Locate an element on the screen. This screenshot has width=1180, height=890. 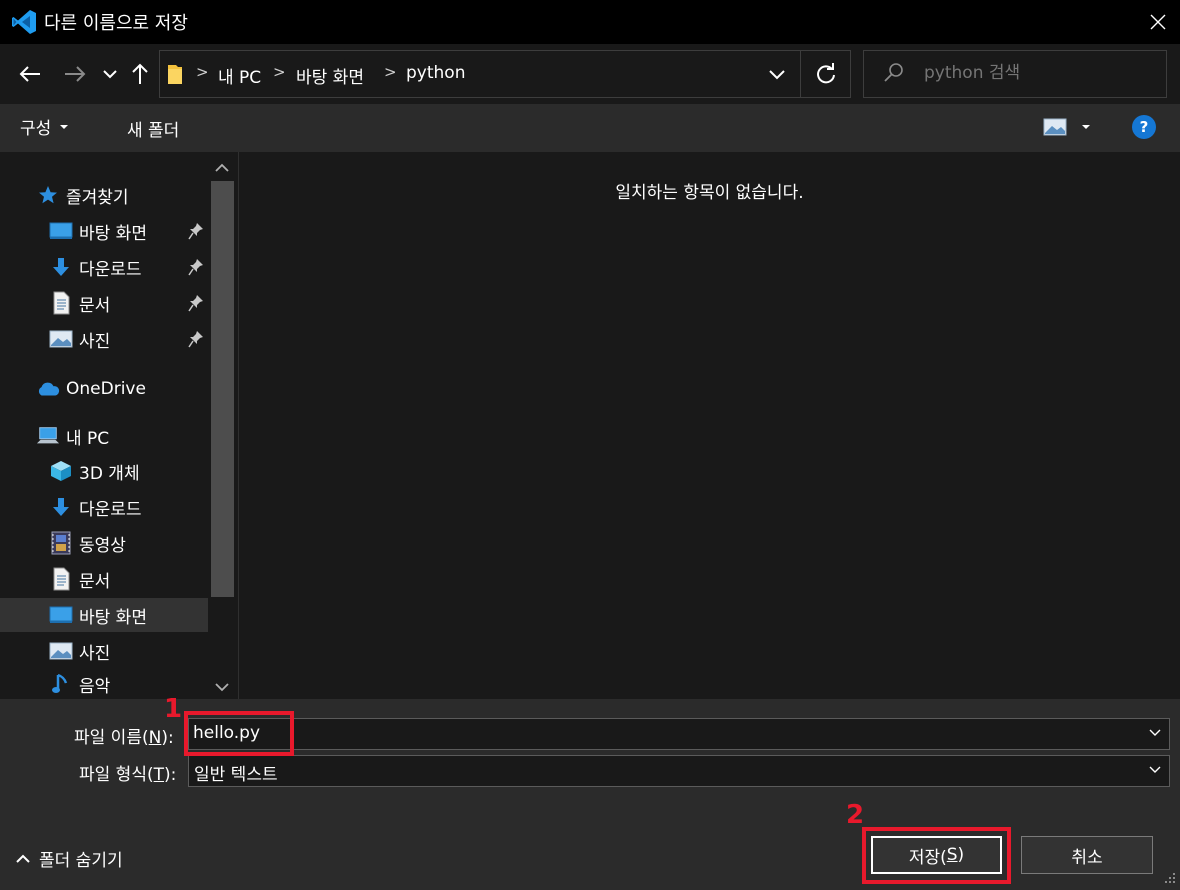
sidebar-item-label: 3D 개체 is located at coordinates (109, 473).